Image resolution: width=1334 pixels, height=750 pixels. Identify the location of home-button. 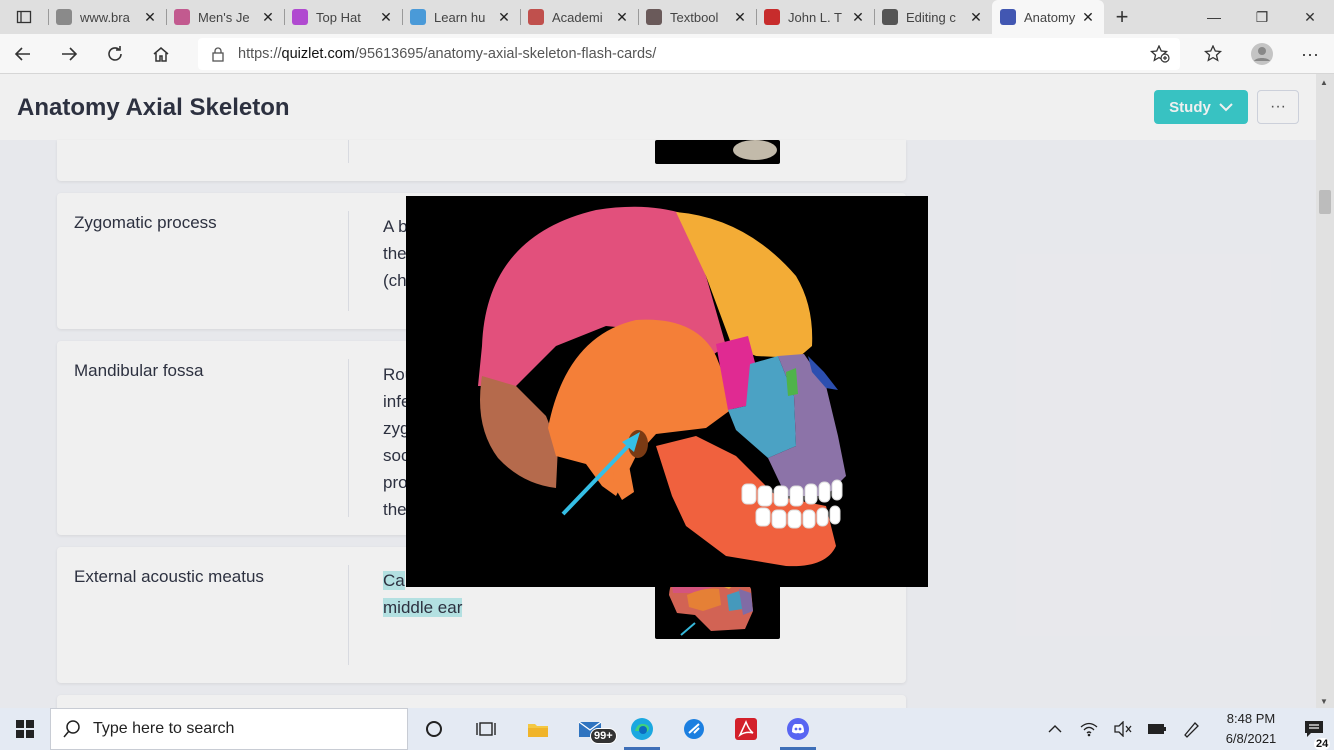
(161, 54).